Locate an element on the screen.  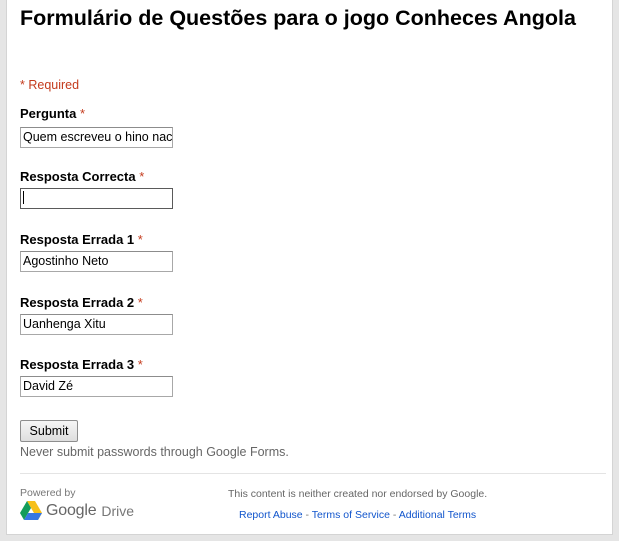
wrong-answer-1-label: Resposta Errada 1 * is located at coordinates (81, 239).